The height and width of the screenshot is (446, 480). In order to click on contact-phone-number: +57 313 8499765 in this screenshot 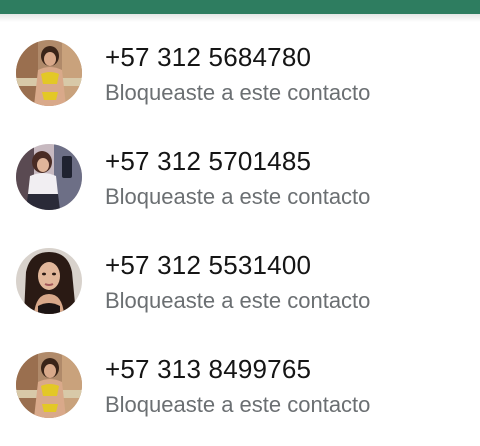, I will do `click(208, 369)`.